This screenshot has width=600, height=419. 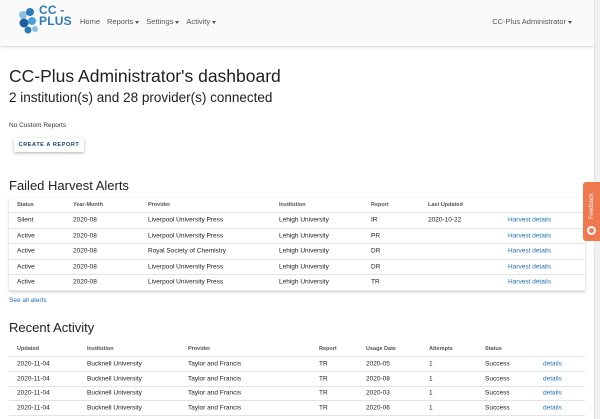 I want to click on logo-line-2: PLUS, so click(x=55, y=21).